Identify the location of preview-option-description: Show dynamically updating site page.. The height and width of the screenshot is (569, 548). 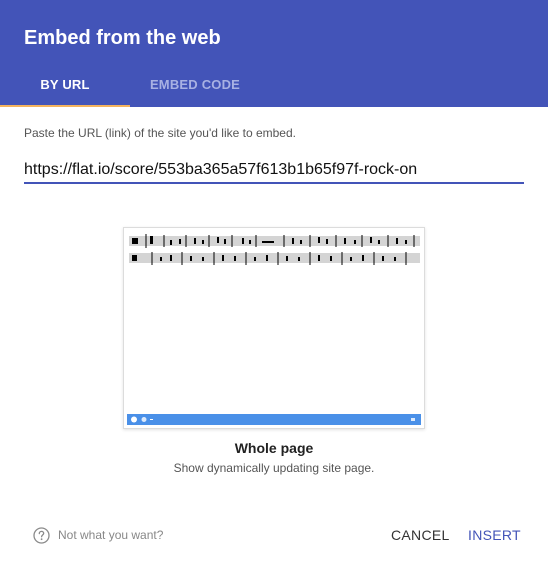
(274, 468).